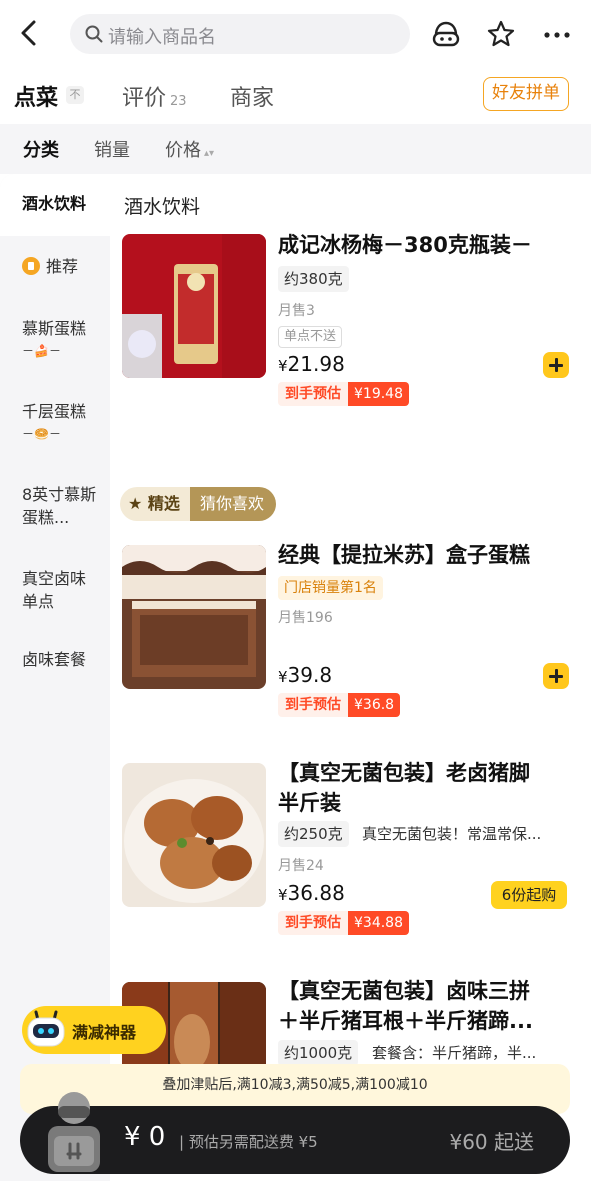 The image size is (591, 1181). I want to click on pork-trotter-image, so click(194, 835).